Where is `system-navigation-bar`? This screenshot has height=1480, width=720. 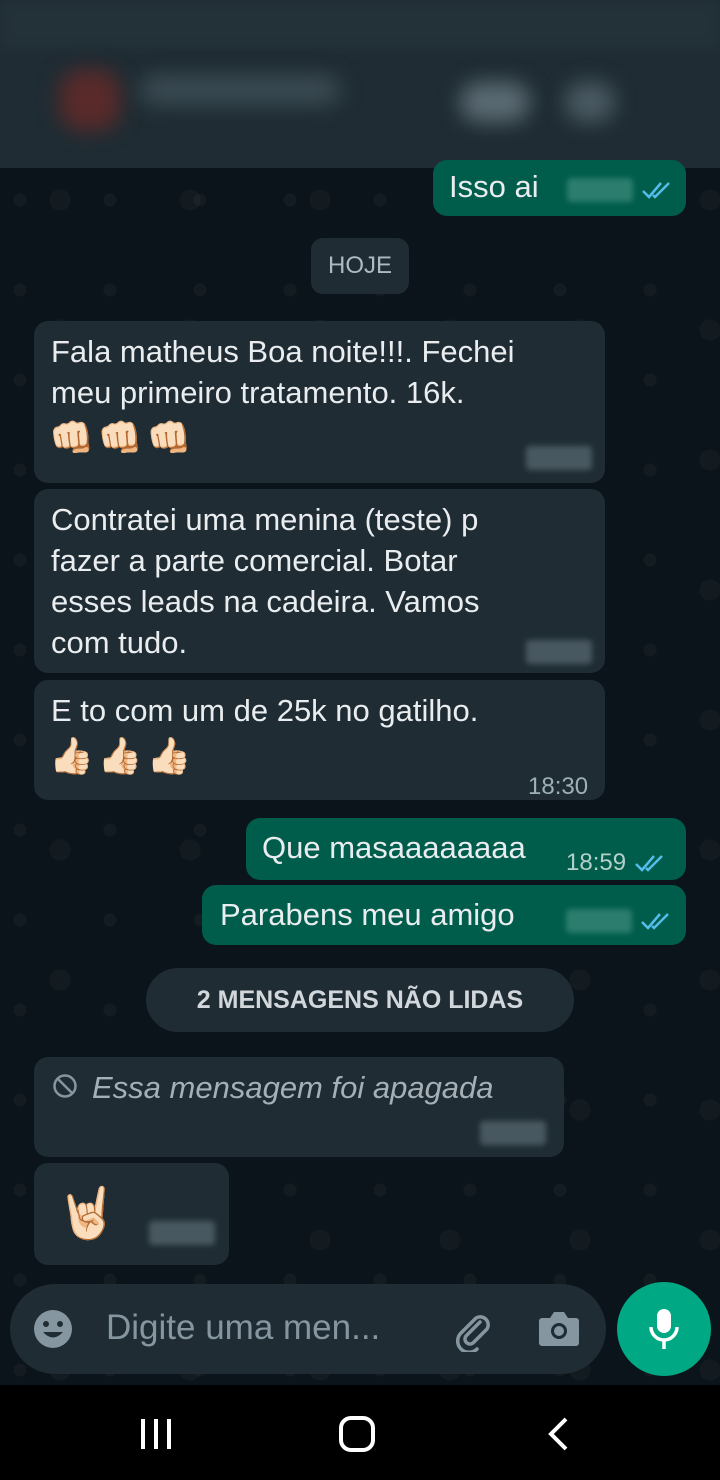
system-navigation-bar is located at coordinates (360, 1432).